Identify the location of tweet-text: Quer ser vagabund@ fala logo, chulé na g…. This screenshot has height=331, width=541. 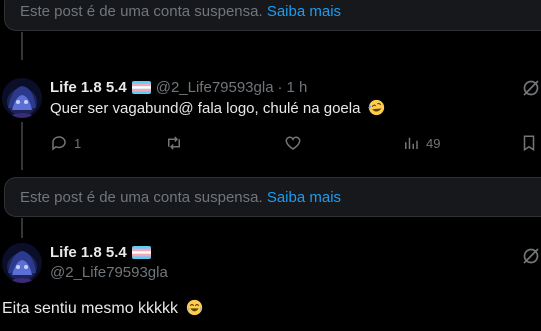
(217, 108).